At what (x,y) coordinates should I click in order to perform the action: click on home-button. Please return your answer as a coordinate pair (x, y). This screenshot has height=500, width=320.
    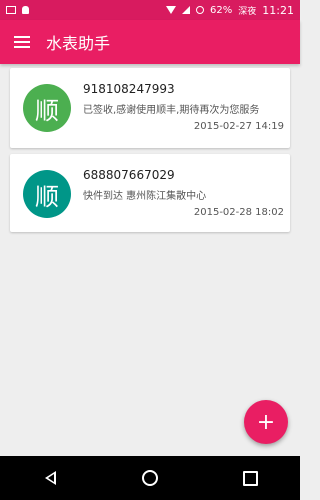
    Looking at the image, I should click on (150, 478).